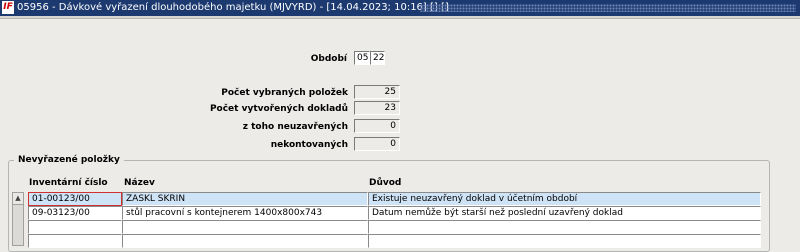 The height and width of the screenshot is (252, 800). Describe the element at coordinates (245, 199) in the screenshot. I see `cell-nazev: ZASKL SKRIN` at that location.